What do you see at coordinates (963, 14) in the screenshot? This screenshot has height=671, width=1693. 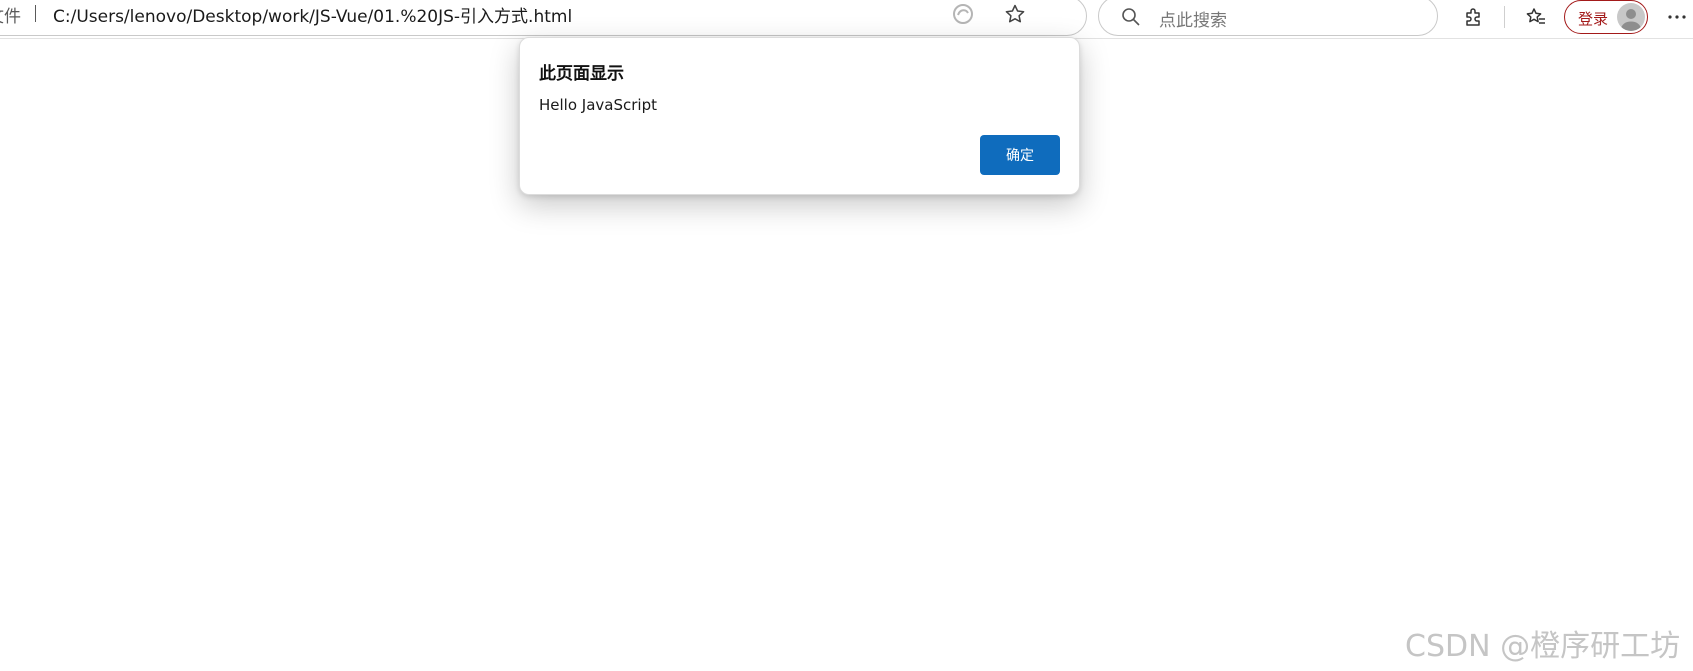 I see `read-aloud-icon` at bounding box center [963, 14].